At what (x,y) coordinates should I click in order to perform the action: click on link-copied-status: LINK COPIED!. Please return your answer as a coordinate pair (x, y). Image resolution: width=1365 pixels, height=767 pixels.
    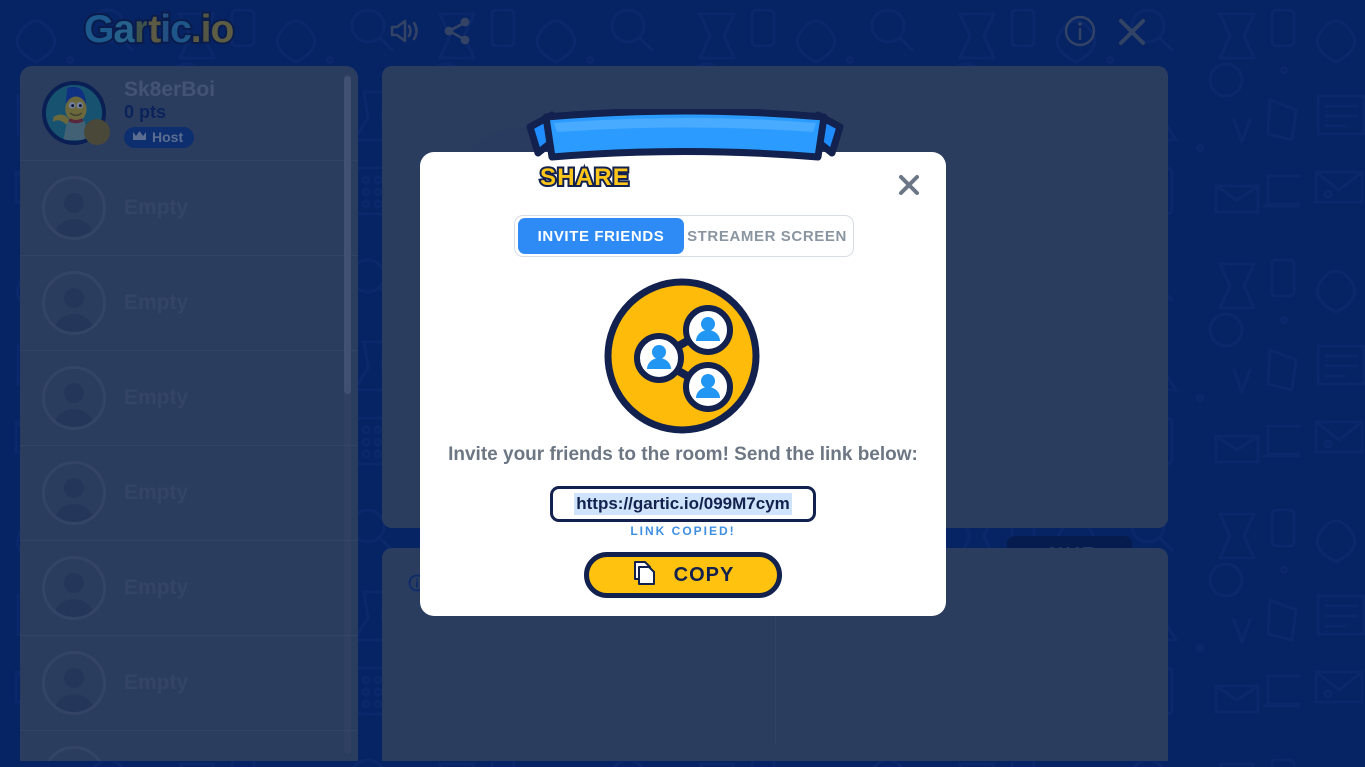
    Looking at the image, I should click on (683, 531).